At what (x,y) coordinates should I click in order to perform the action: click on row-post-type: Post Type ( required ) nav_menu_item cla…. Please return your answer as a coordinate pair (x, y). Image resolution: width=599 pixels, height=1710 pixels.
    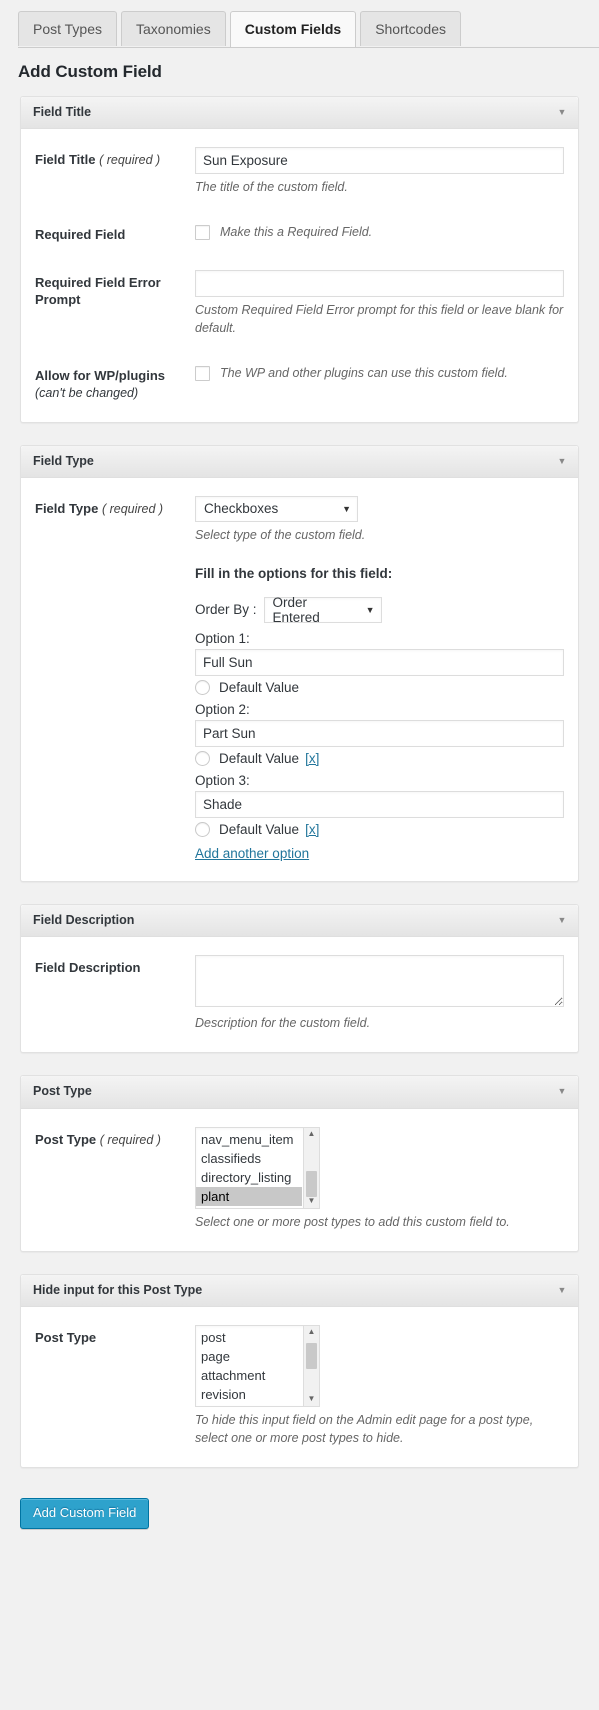
    Looking at the image, I should click on (299, 1178).